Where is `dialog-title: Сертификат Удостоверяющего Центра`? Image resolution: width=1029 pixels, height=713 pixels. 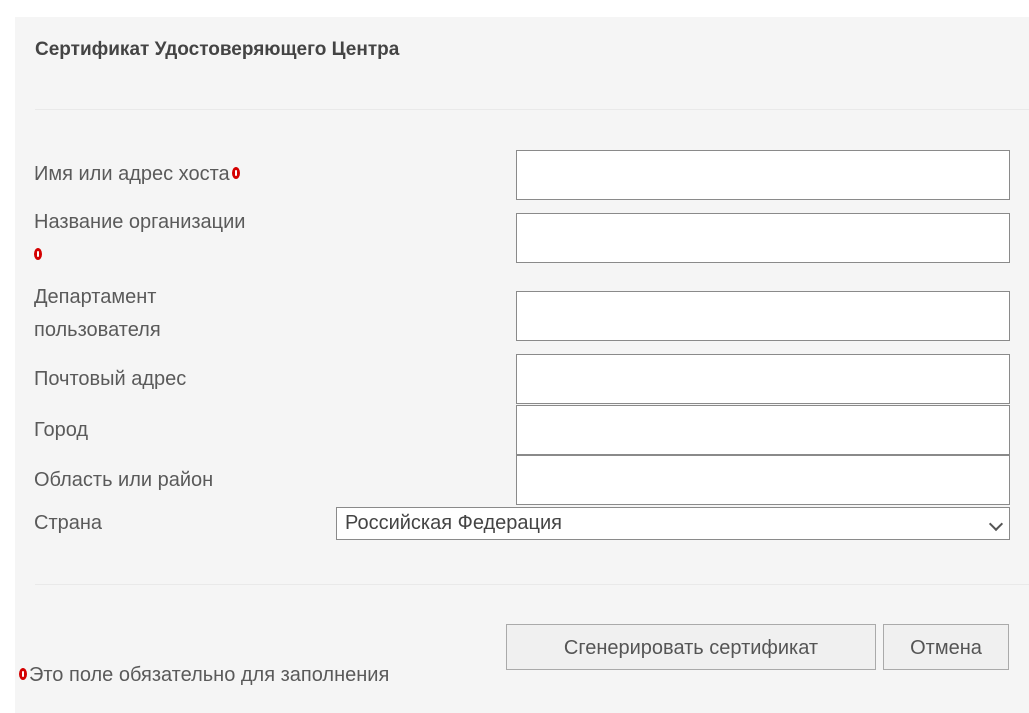 dialog-title: Сертификат Удостоверяющего Центра is located at coordinates (217, 49).